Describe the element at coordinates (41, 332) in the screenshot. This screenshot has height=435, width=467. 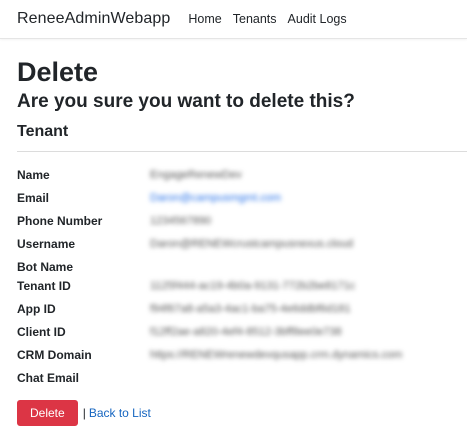
I see `detail-label: Client ID` at that location.